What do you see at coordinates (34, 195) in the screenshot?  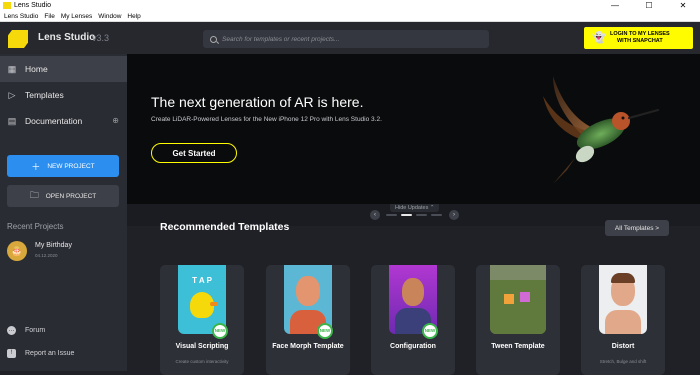 I see `folder-icon: 🗀` at bounding box center [34, 195].